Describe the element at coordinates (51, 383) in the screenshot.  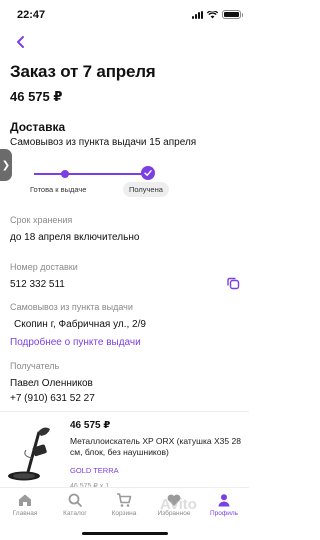
I see `recipient-name: Павел Оленников` at that location.